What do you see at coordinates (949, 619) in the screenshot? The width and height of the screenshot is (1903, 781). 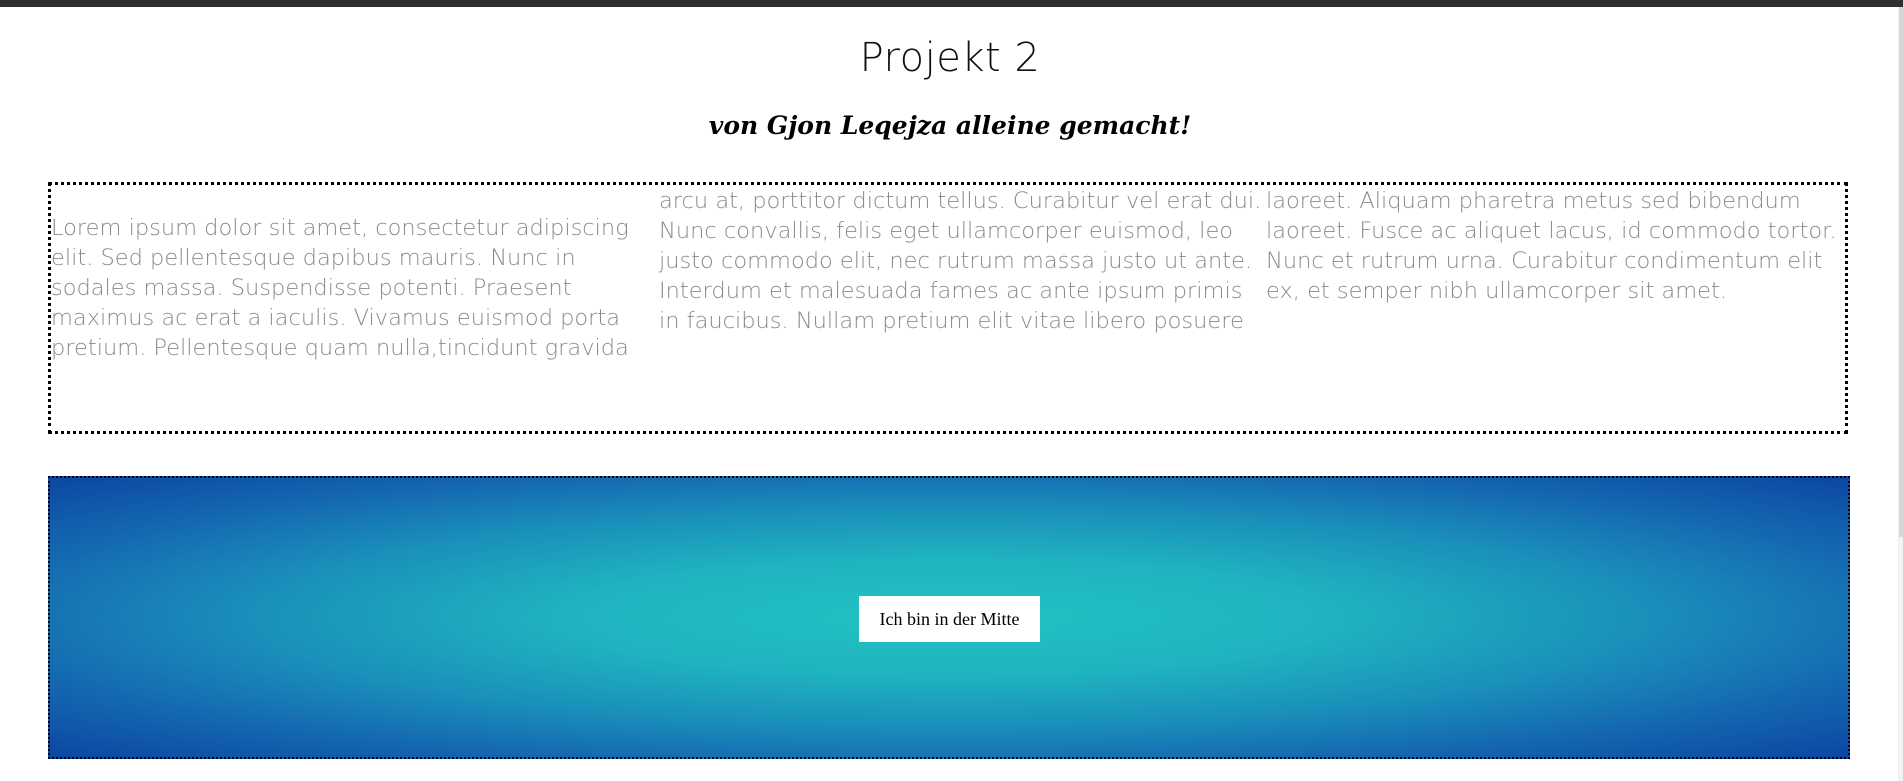 I see `center-button: Ich bin in der Mitte` at bounding box center [949, 619].